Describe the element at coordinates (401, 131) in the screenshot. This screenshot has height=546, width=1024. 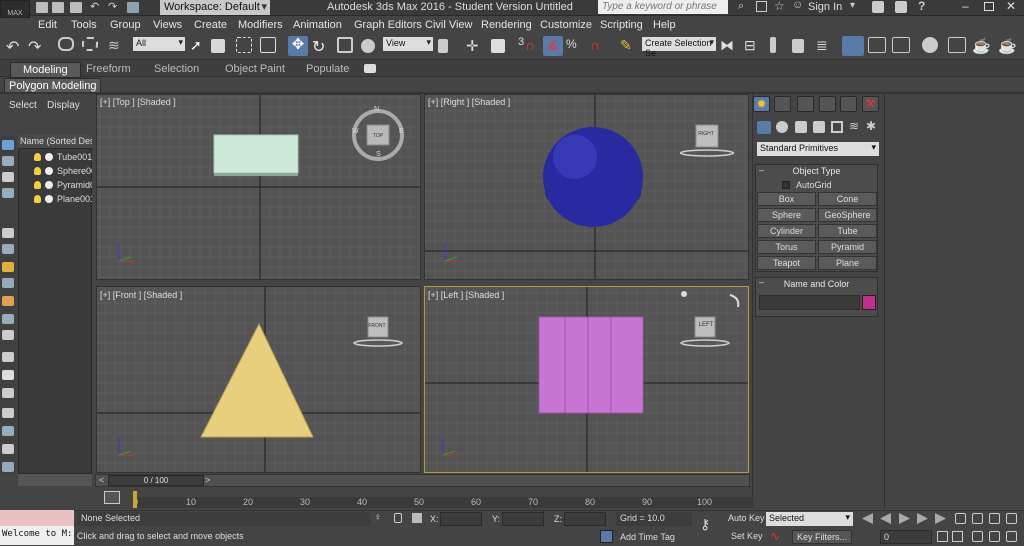
I see `compass-e: E` at that location.